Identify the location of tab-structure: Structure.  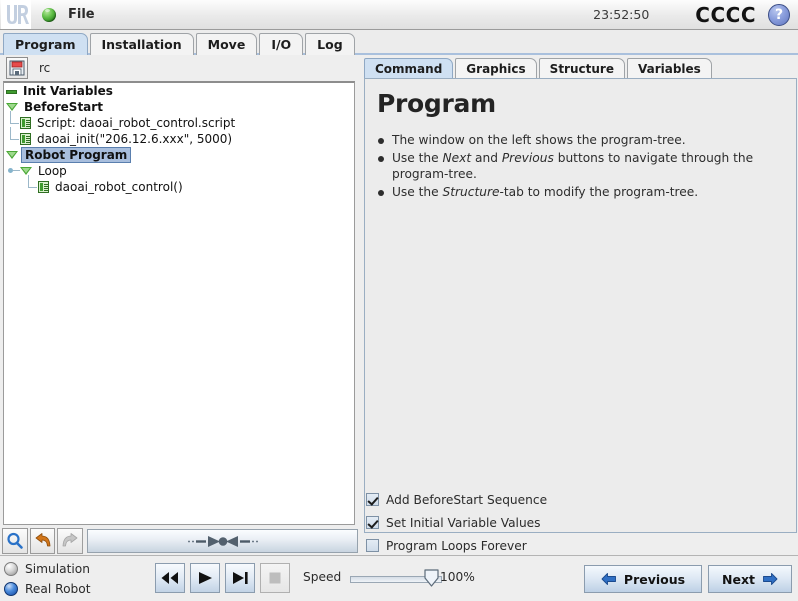
(581, 68).